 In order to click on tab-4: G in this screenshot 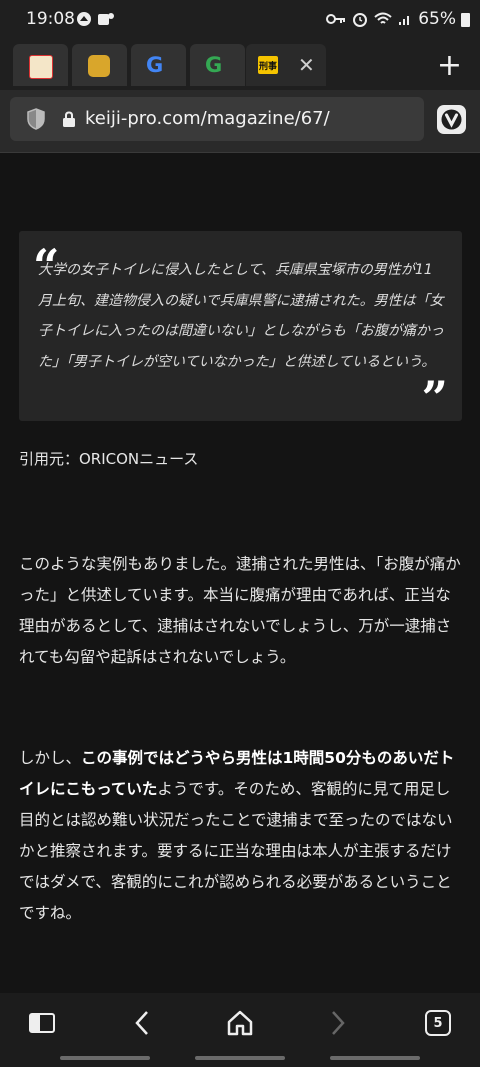, I will do `click(217, 65)`.